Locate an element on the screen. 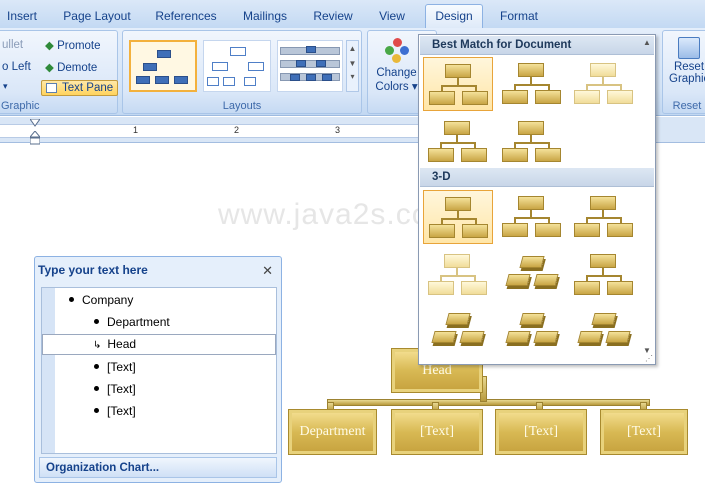 This screenshot has width=705, height=495. promote-arrow-icon: ◆ is located at coordinates (49, 46).